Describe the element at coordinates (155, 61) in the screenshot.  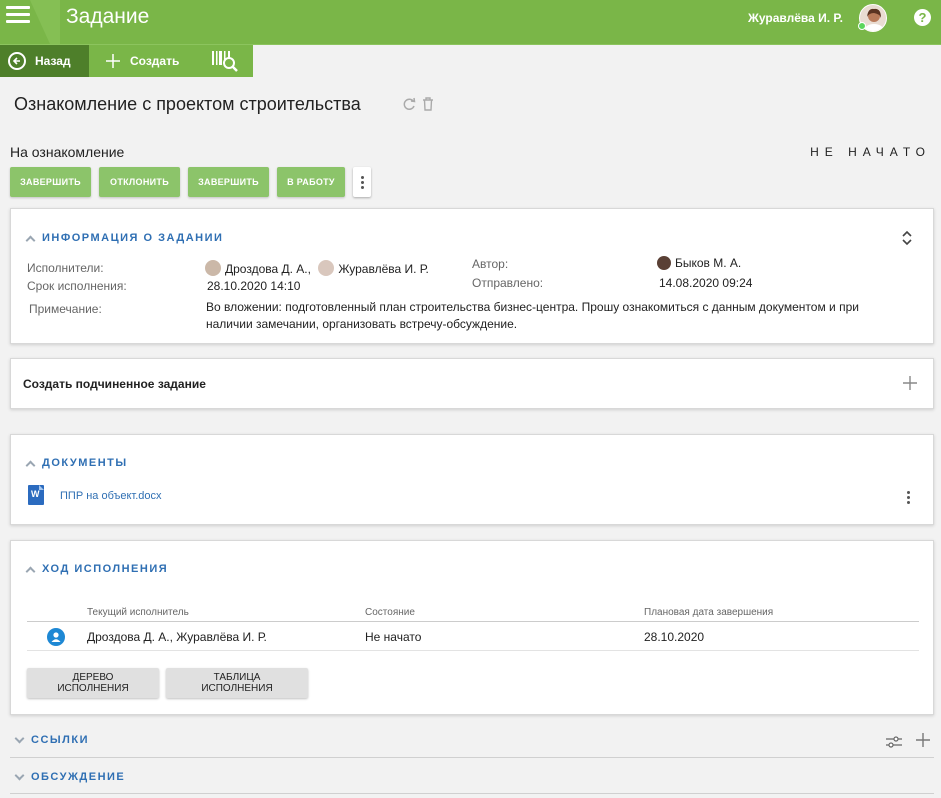
I see `create-button-label: Создать` at that location.